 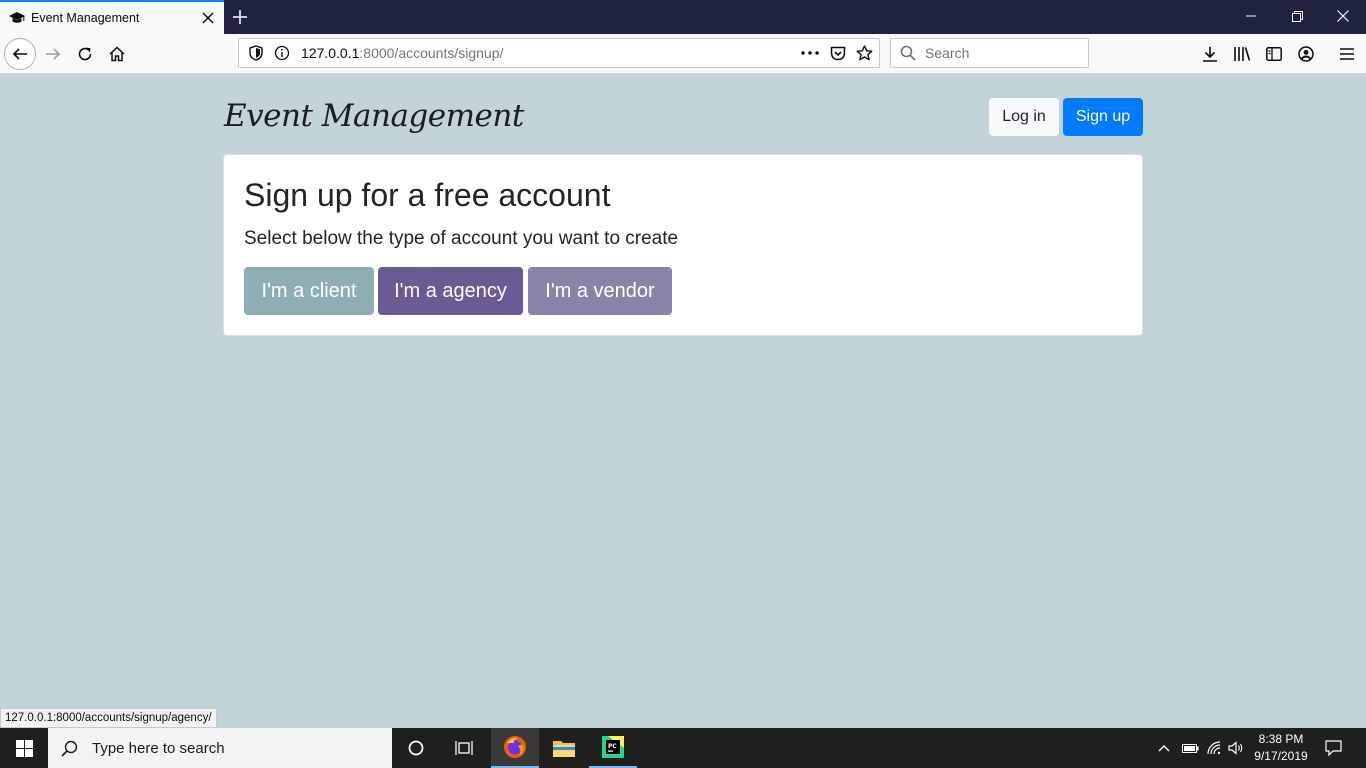 I want to click on taskbar-search-box: Type here to search, so click(x=220, y=748).